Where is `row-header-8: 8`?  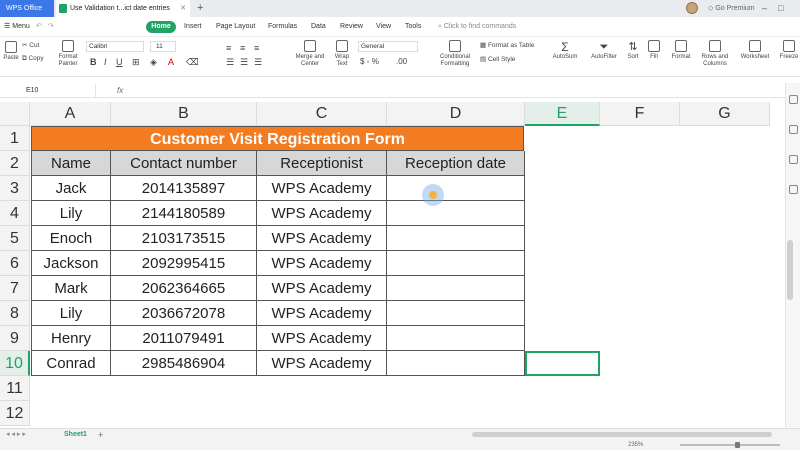
row-header-8: 8 is located at coordinates (15, 313).